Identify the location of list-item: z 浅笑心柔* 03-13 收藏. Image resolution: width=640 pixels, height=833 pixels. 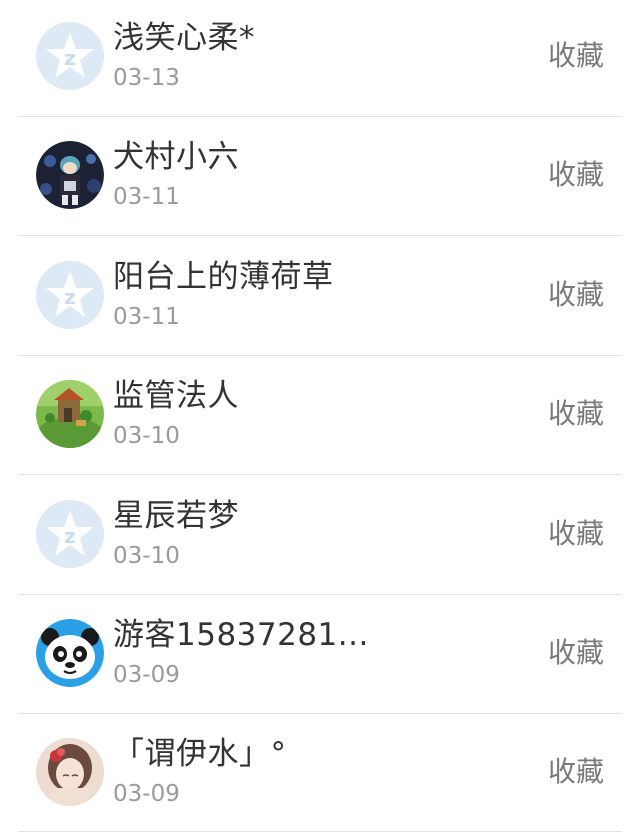
(320, 58).